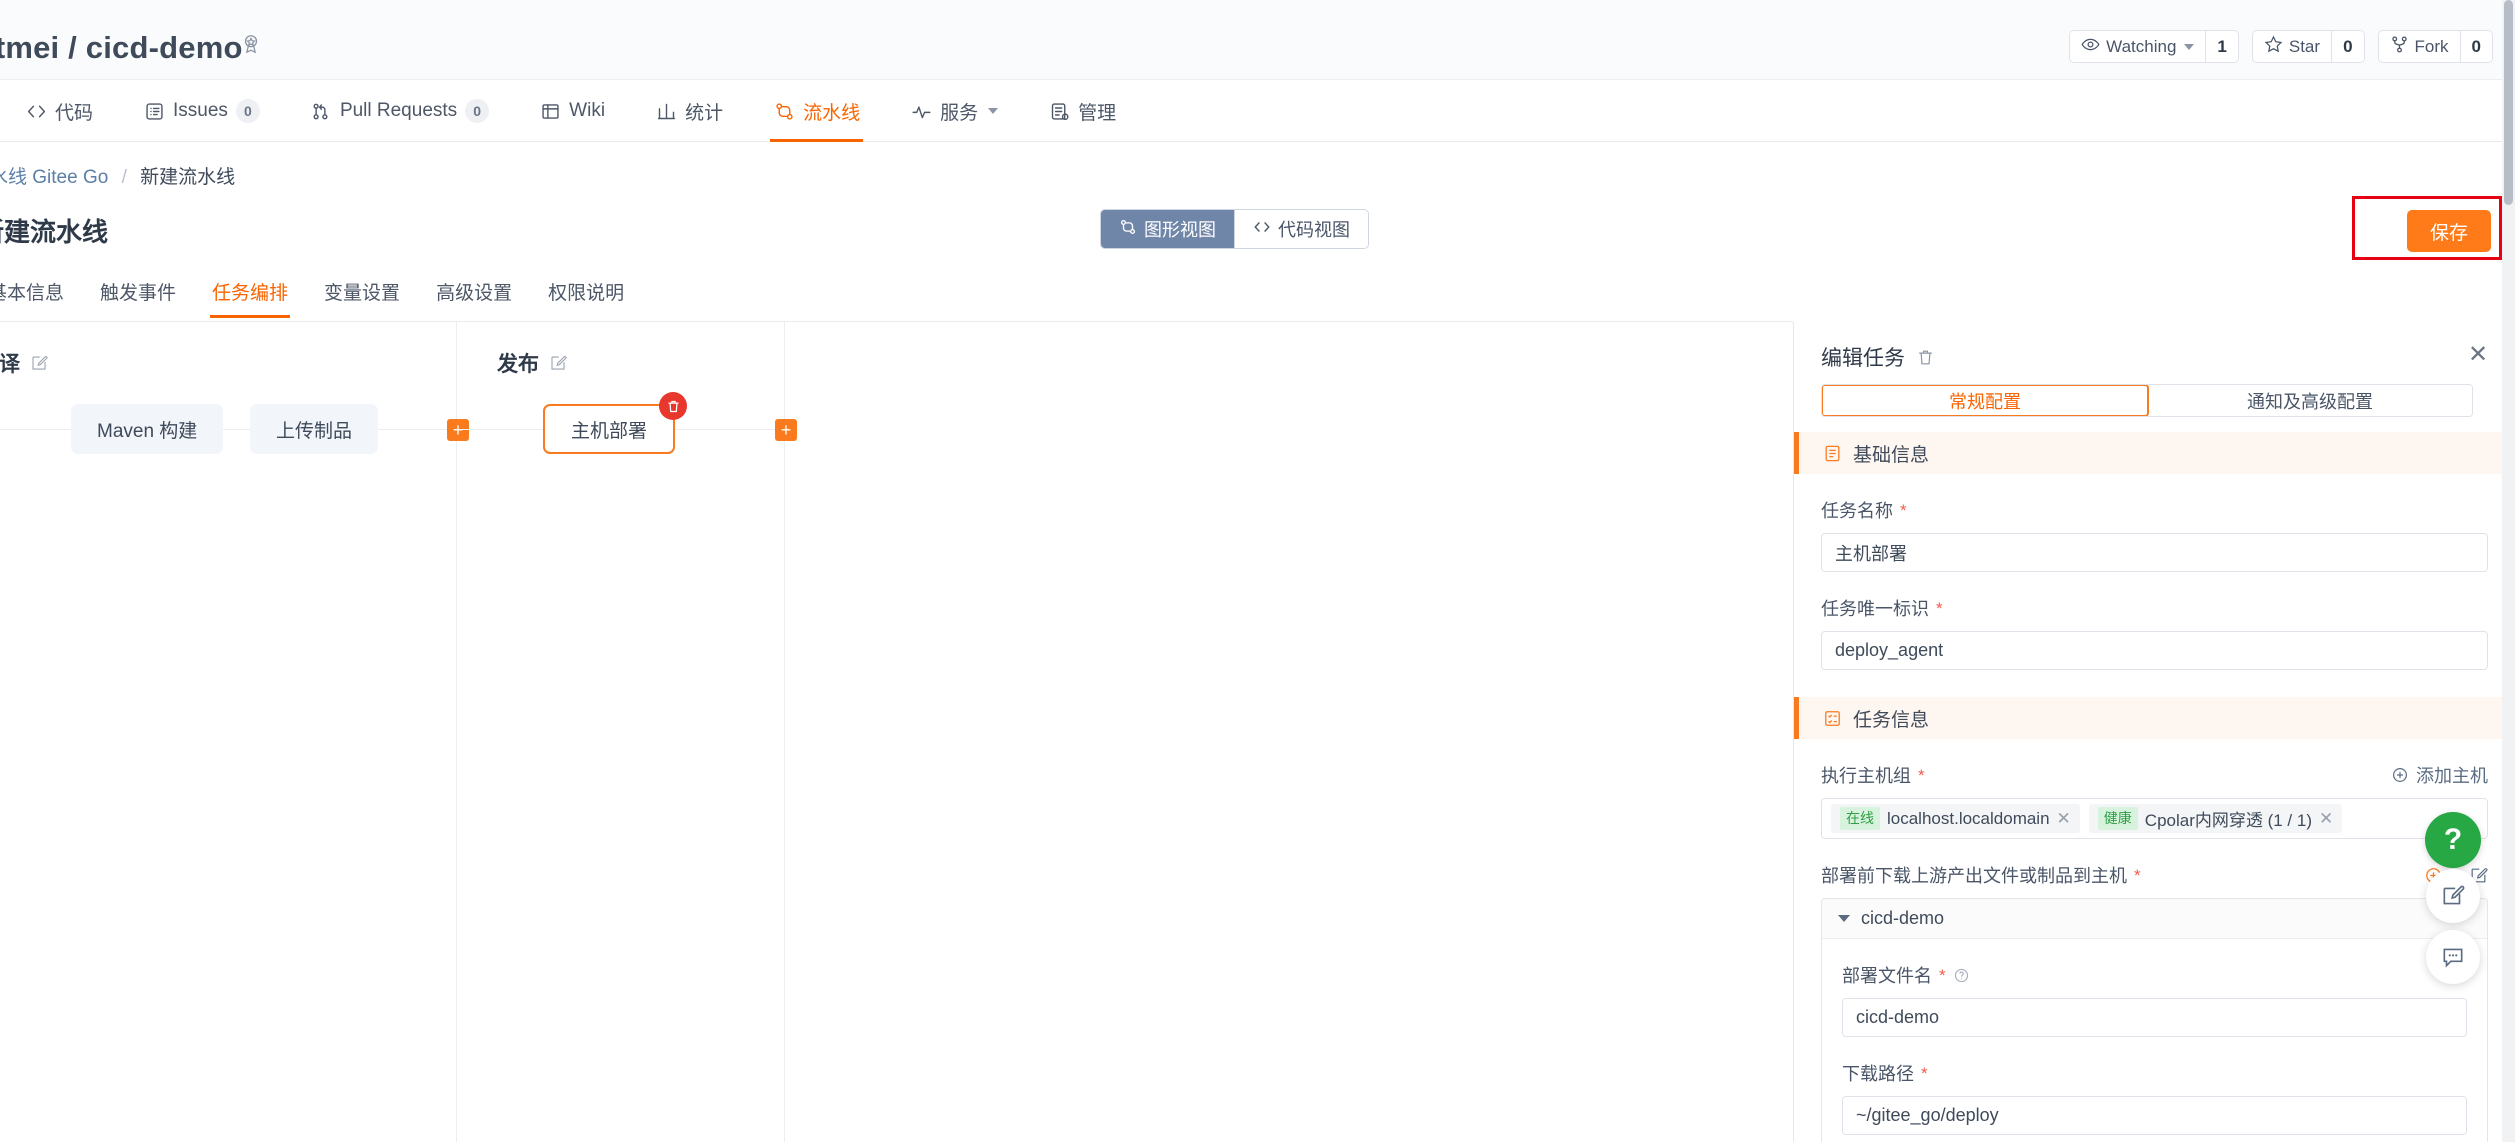 The width and height of the screenshot is (2515, 1142). Describe the element at coordinates (250, 298) in the screenshot. I see `sub-tab-2: 任务编排` at that location.